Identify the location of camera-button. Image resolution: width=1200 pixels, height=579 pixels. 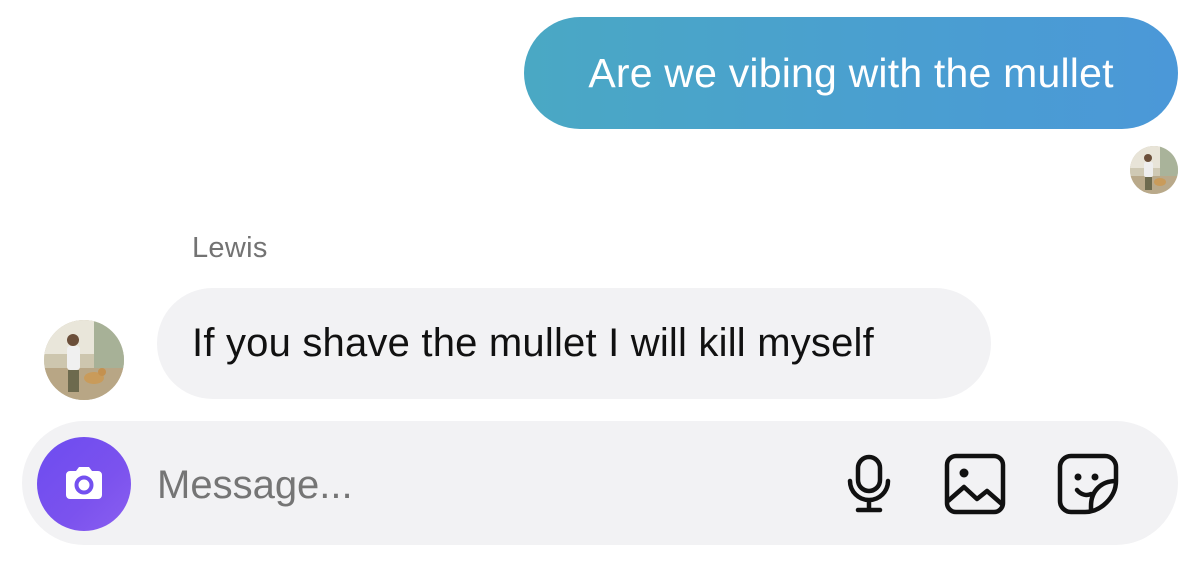
(84, 484).